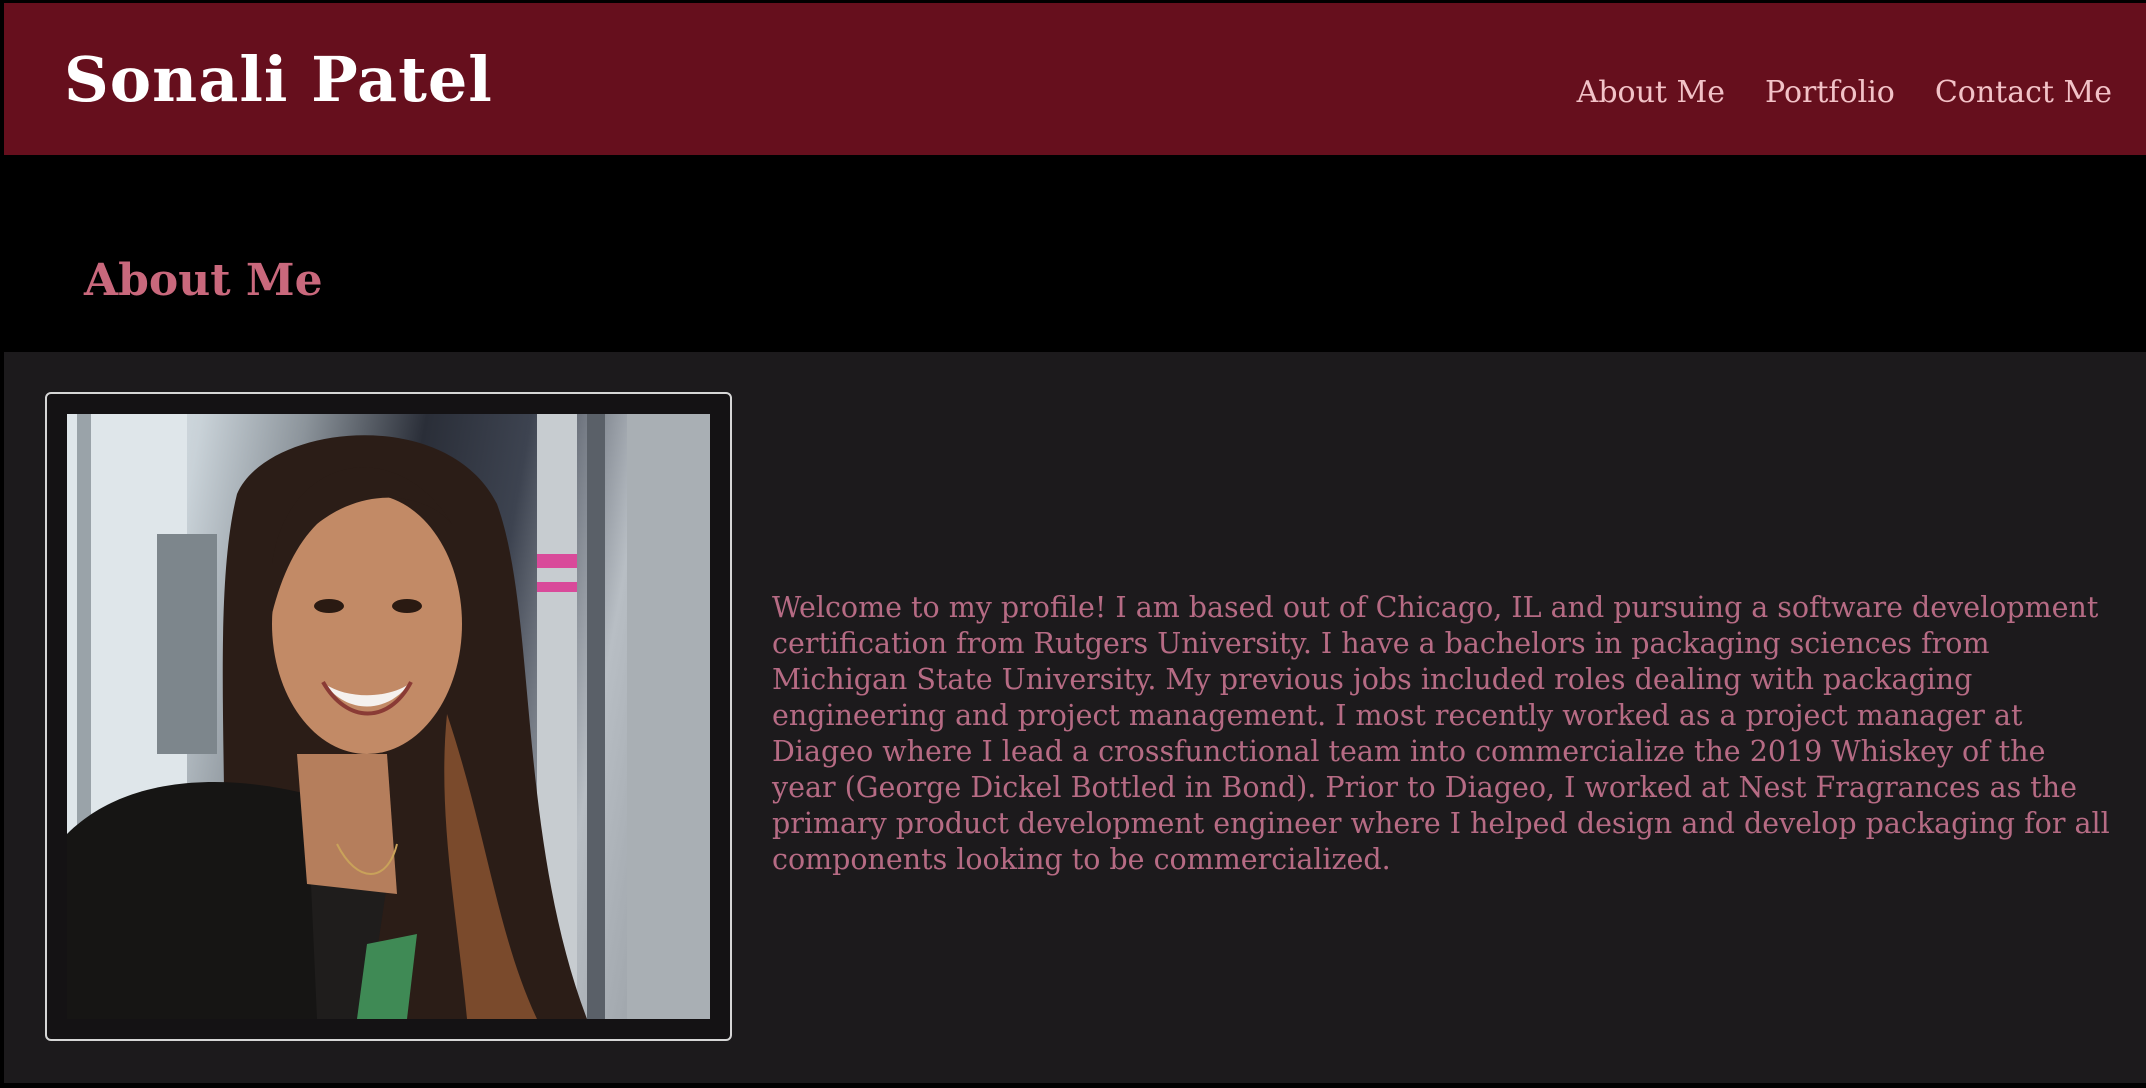  What do you see at coordinates (203, 280) in the screenshot?
I see `about-me-heading: About Me` at bounding box center [203, 280].